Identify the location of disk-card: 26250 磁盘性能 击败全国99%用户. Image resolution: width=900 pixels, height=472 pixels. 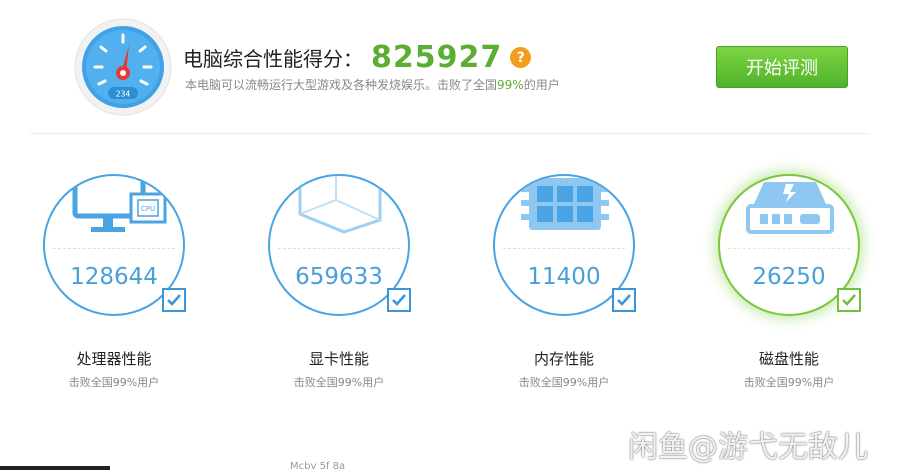
(789, 285).